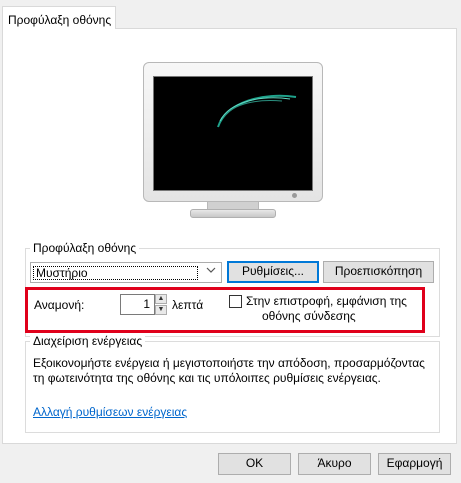 The image size is (461, 483). What do you see at coordinates (161, 310) in the screenshot?
I see `spin-down-button: ▼` at bounding box center [161, 310].